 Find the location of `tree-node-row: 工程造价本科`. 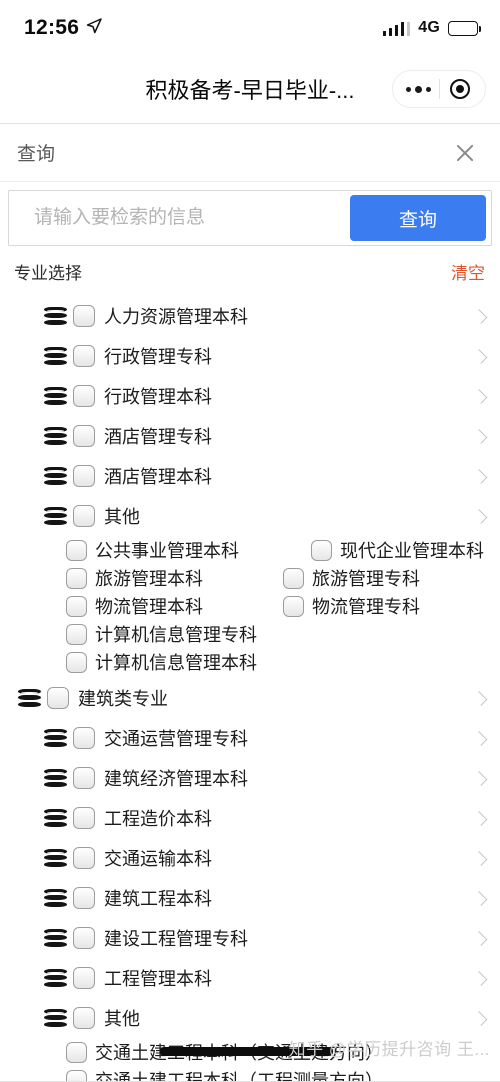

tree-node-row: 工程造价本科 is located at coordinates (250, 818).